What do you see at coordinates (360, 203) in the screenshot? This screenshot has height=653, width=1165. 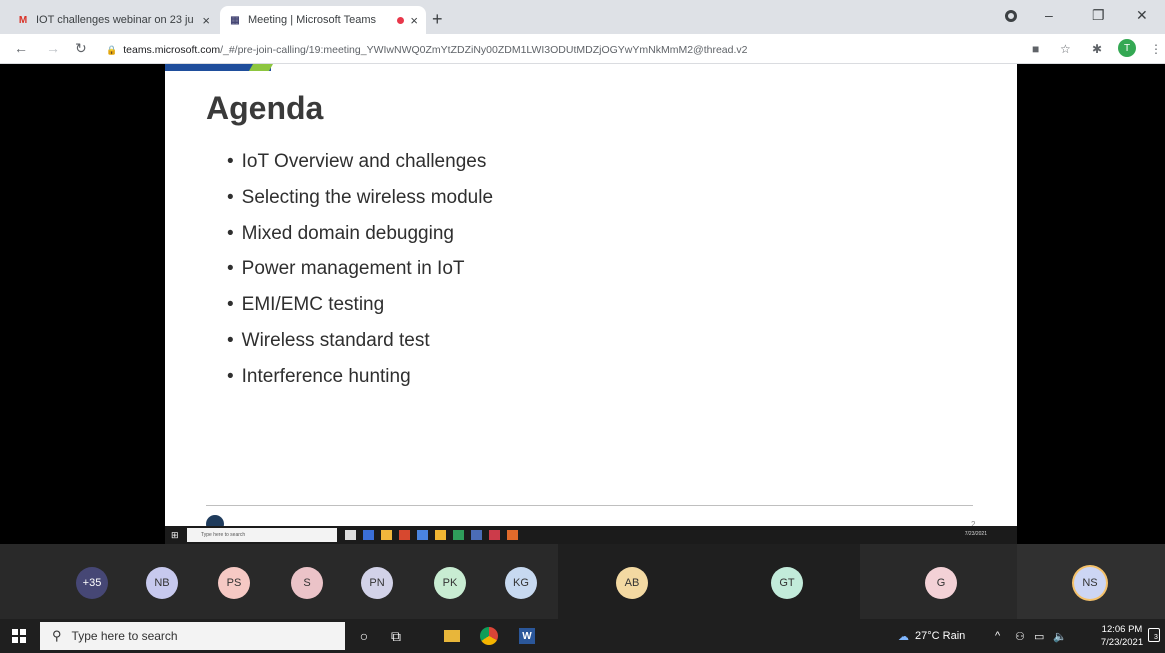 I see `agenda-item: Selecting the wireless module` at bounding box center [360, 203].